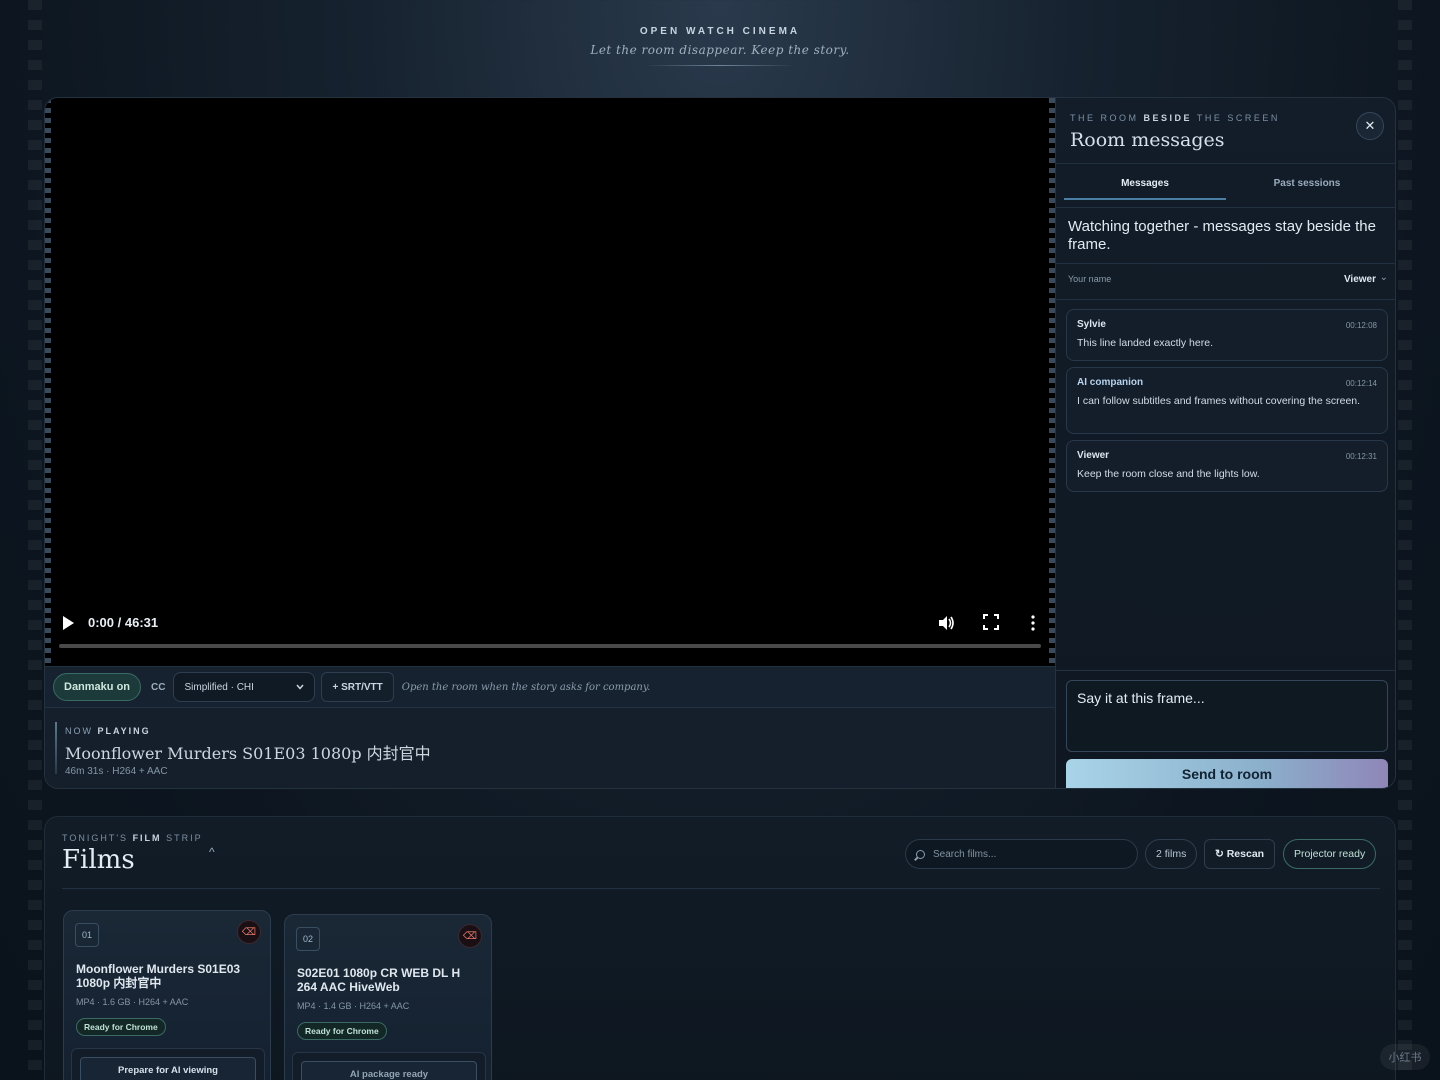 The image size is (1440, 1080). What do you see at coordinates (158, 687) in the screenshot?
I see `cc-label: CC` at bounding box center [158, 687].